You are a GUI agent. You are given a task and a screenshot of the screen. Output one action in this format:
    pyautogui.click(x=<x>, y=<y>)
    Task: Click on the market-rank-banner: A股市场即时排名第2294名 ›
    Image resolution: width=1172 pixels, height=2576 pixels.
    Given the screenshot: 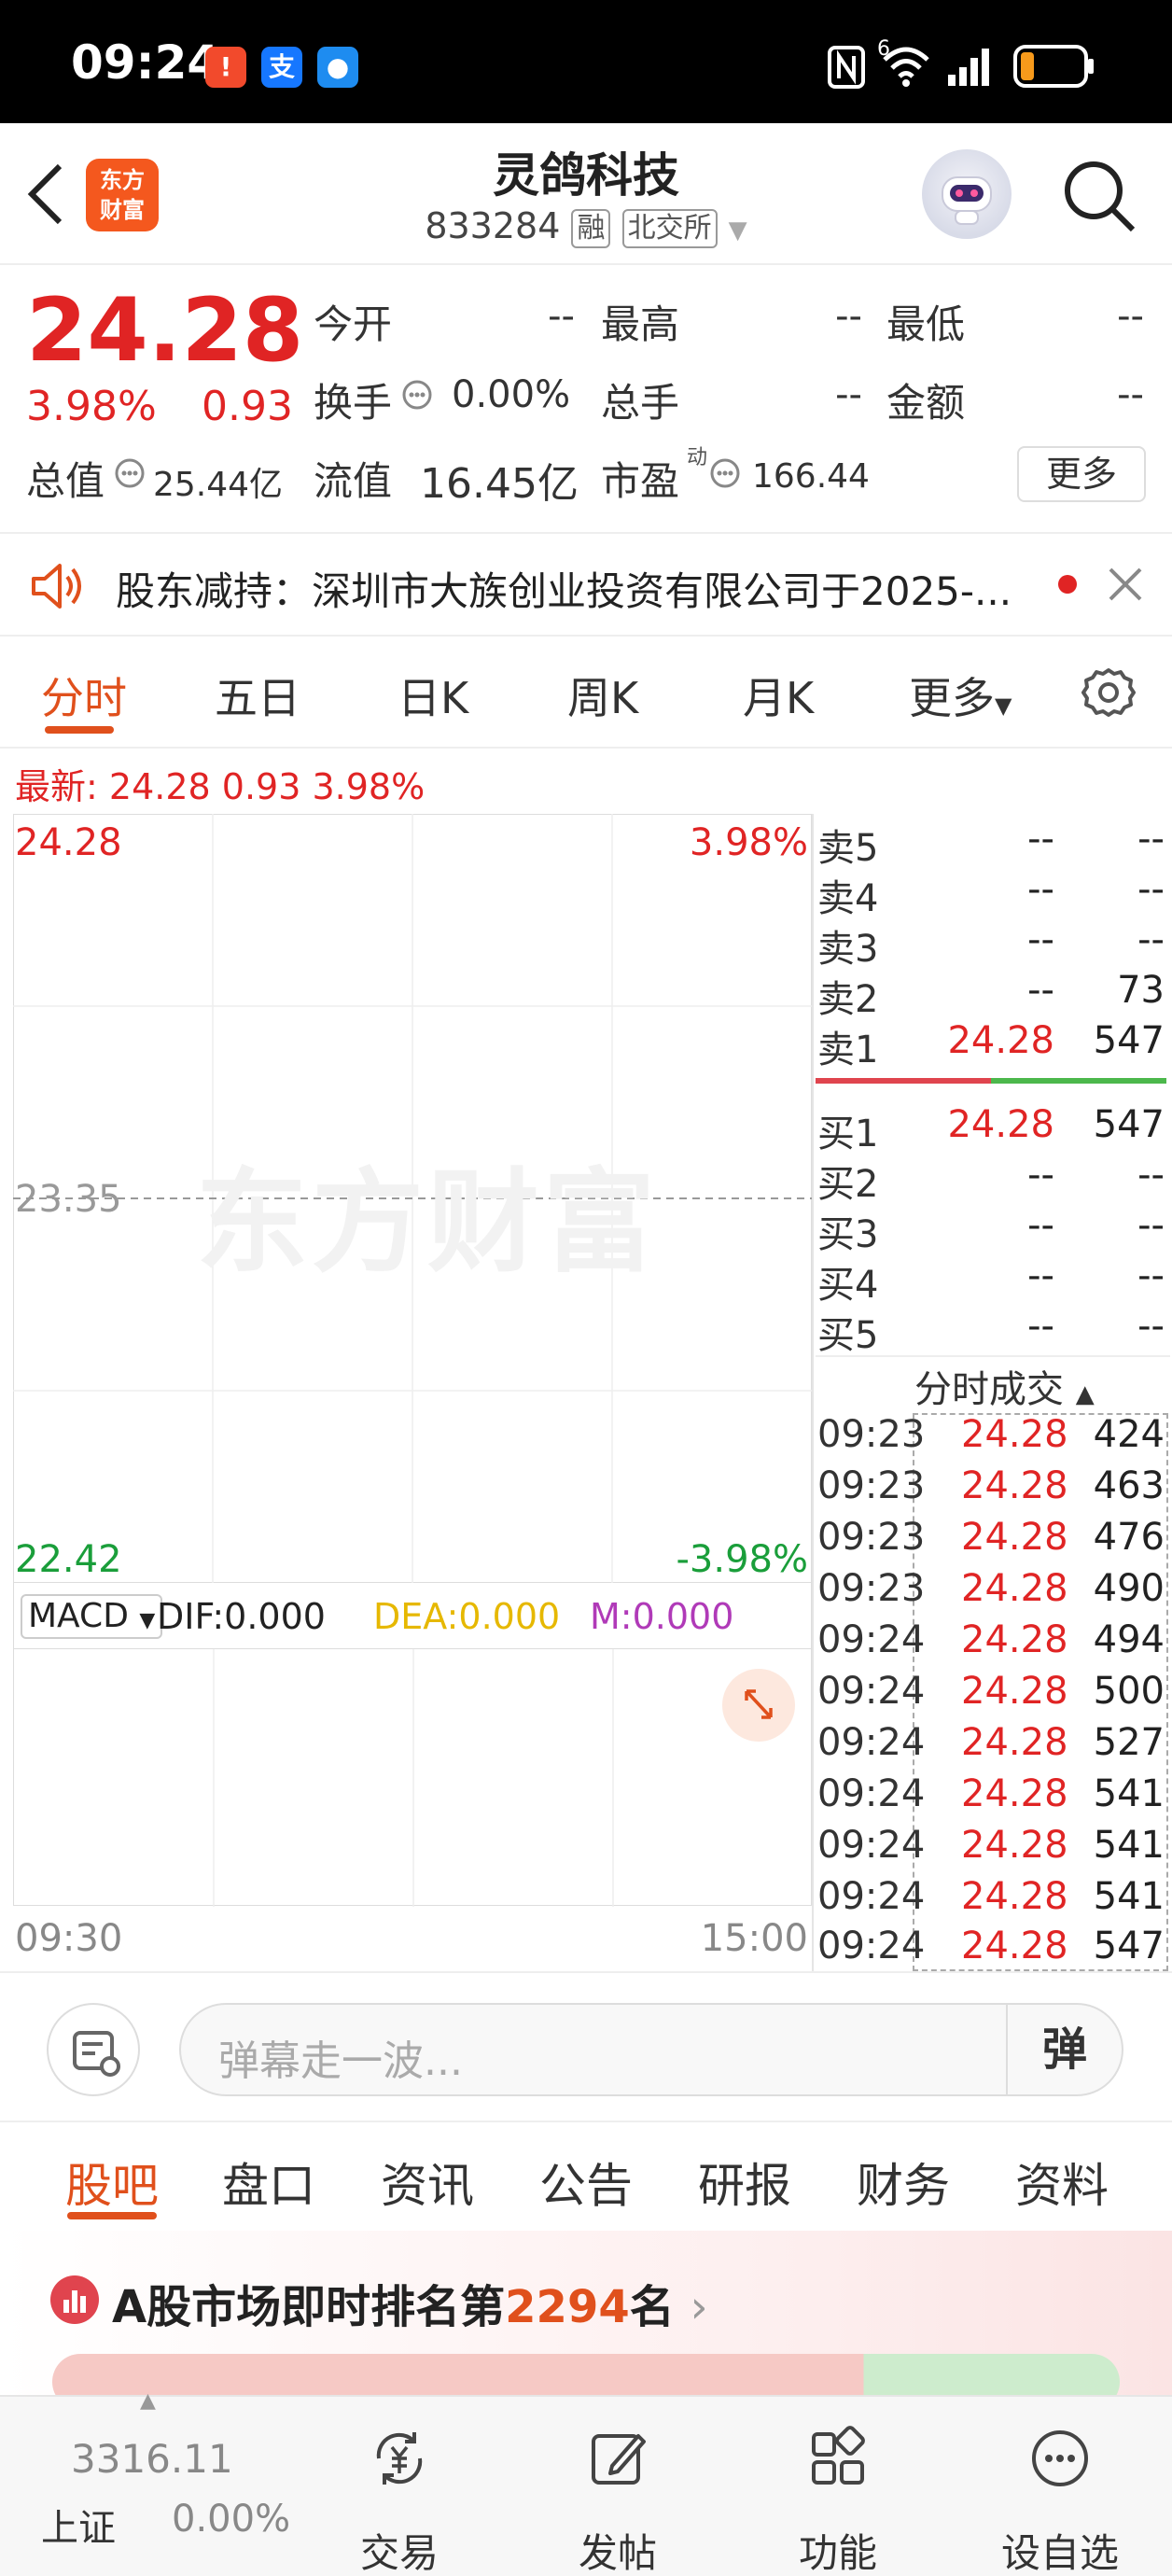 What is the action you would take?
    pyautogui.click(x=586, y=2320)
    